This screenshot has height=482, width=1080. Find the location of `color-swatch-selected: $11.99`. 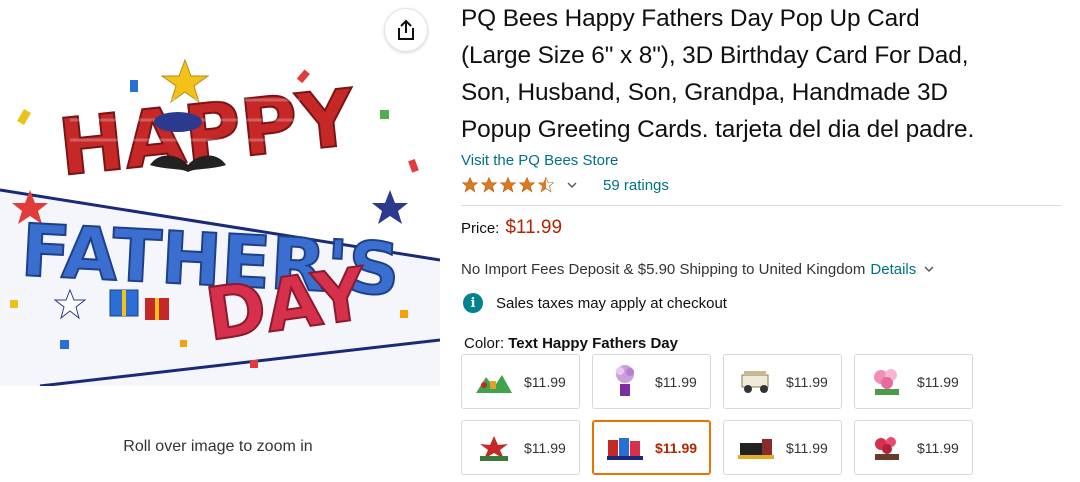

color-swatch-selected: $11.99 is located at coordinates (651, 447).